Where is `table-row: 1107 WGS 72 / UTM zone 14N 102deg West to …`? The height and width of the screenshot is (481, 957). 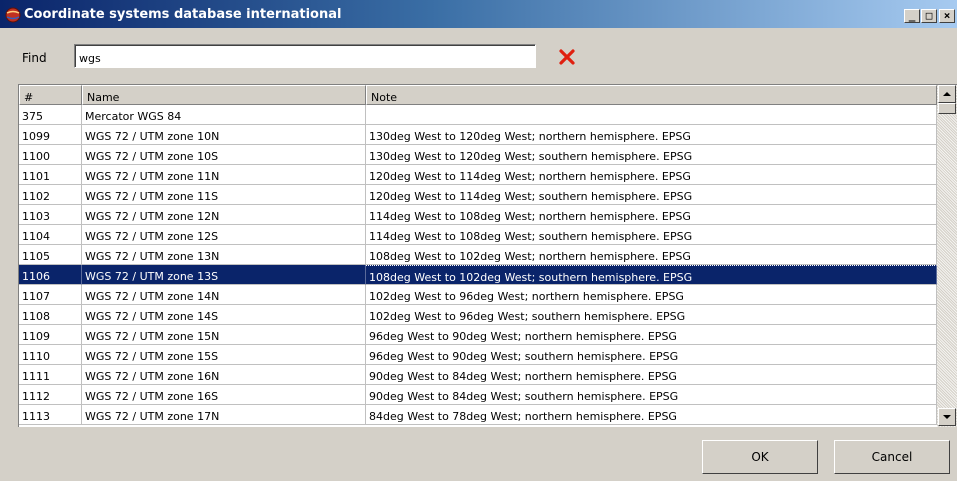
table-row: 1107 WGS 72 / UTM zone 14N 102deg West to … is located at coordinates (478, 295).